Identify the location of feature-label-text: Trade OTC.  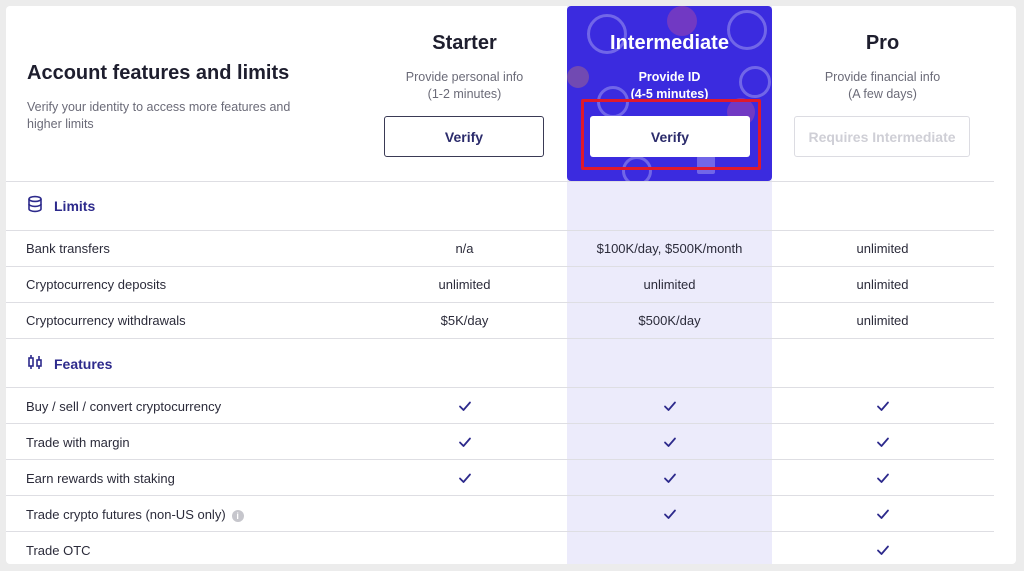
(58, 550).